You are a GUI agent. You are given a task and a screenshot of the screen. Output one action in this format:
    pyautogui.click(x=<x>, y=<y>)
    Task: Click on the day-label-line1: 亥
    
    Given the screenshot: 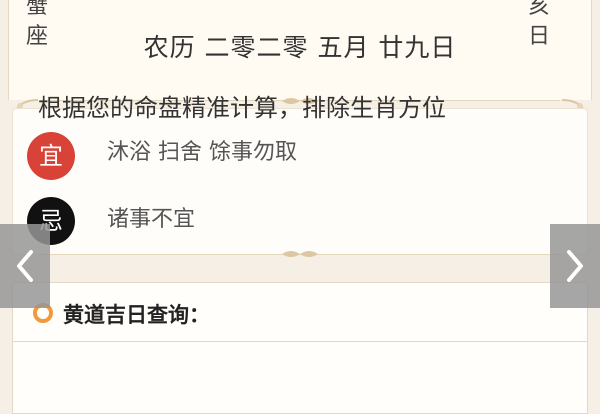 What is the action you would take?
    pyautogui.click(x=539, y=9)
    